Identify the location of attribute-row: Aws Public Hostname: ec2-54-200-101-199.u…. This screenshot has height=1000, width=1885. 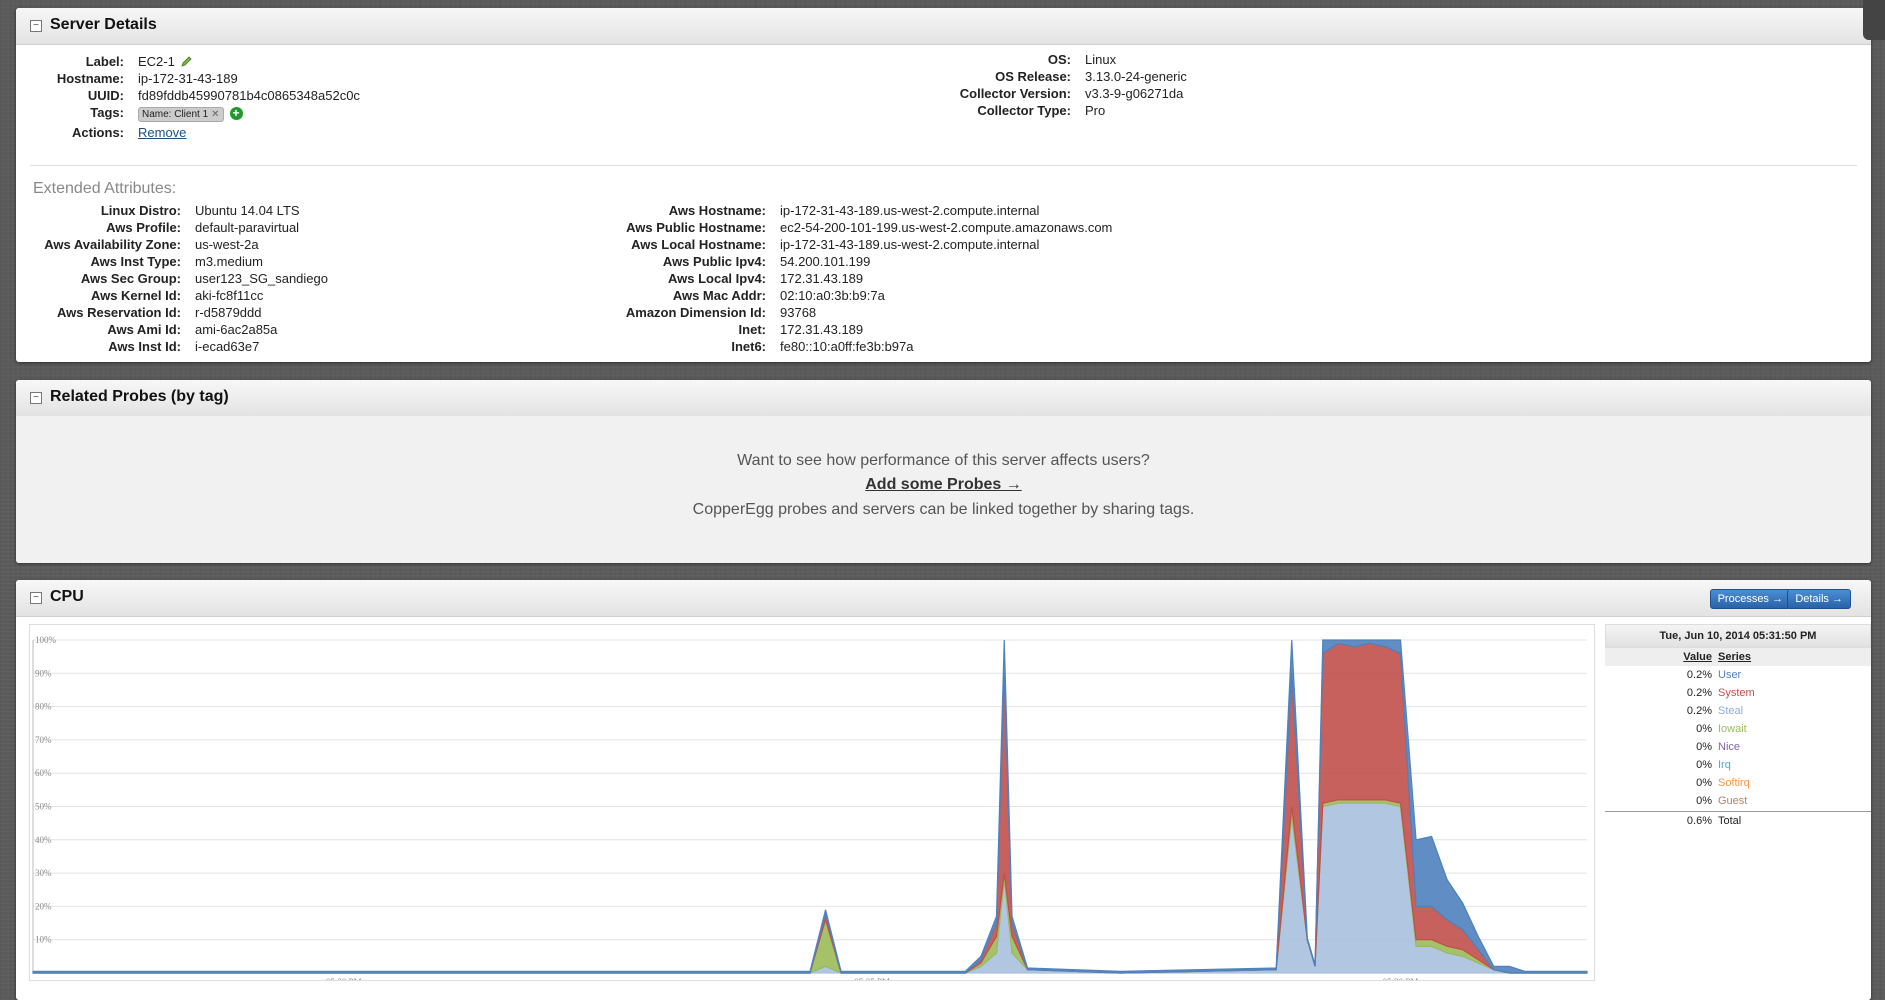
(818, 228).